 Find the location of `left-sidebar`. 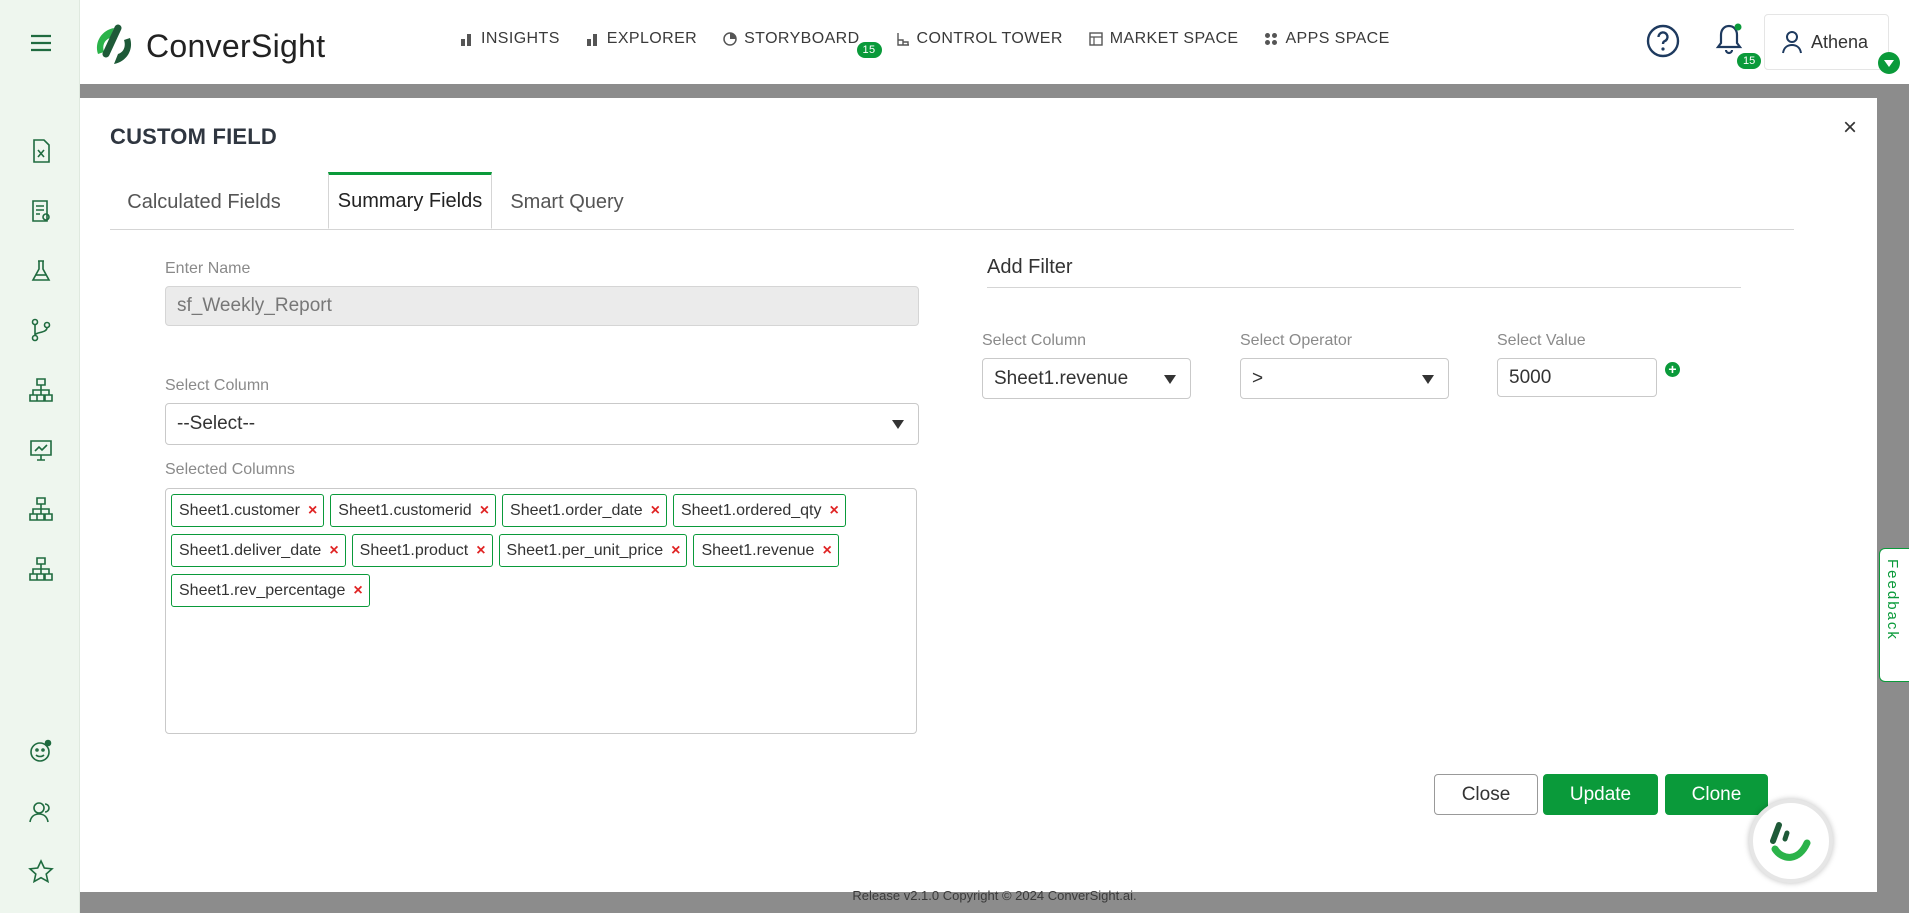

left-sidebar is located at coordinates (40, 456).